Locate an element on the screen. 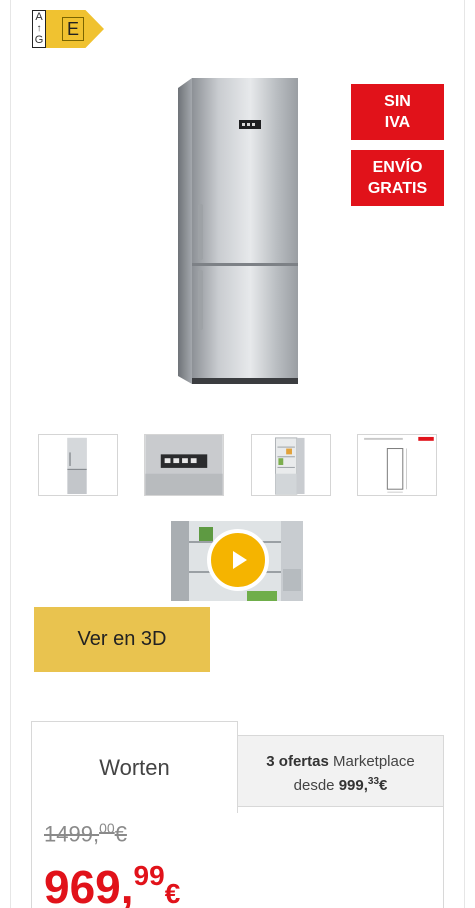 This screenshot has width=475, height=908. current-price-int: 969 is located at coordinates (82, 884).